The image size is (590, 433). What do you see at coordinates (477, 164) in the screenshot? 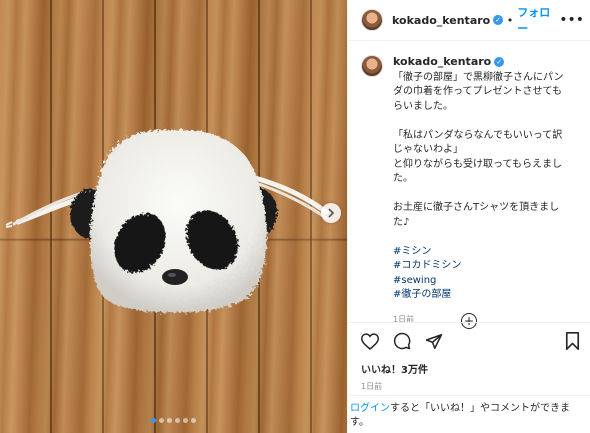
I see `caption-line: と仰りながらも受け取ってもらえまし` at bounding box center [477, 164].